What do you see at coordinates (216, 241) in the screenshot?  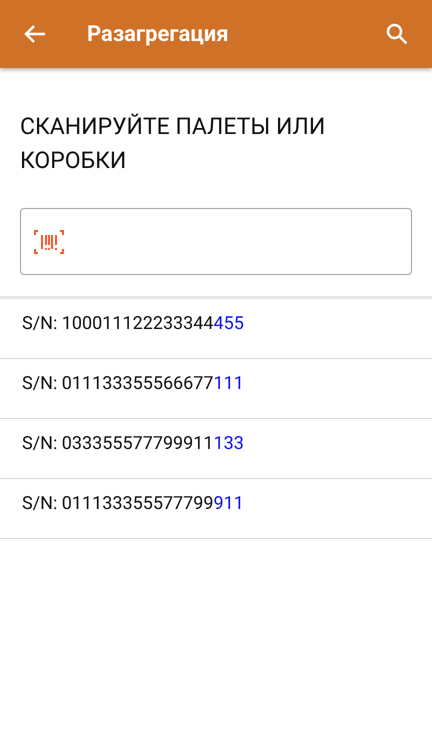 I see `scan-field` at bounding box center [216, 241].